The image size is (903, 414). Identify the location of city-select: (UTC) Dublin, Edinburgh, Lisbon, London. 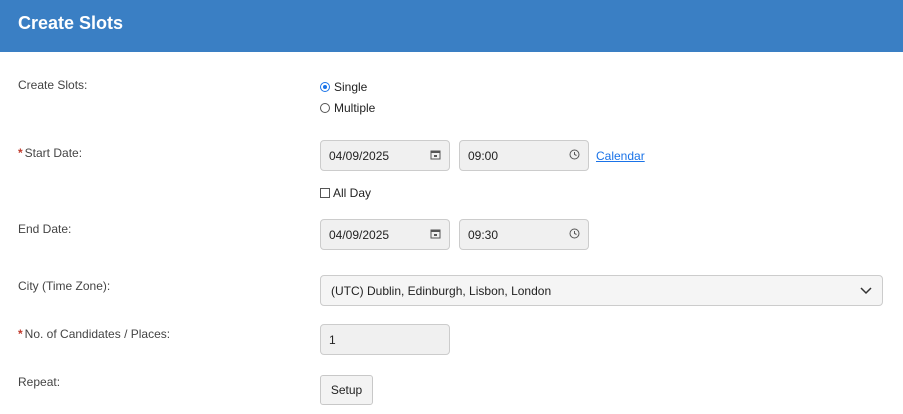
(601, 290).